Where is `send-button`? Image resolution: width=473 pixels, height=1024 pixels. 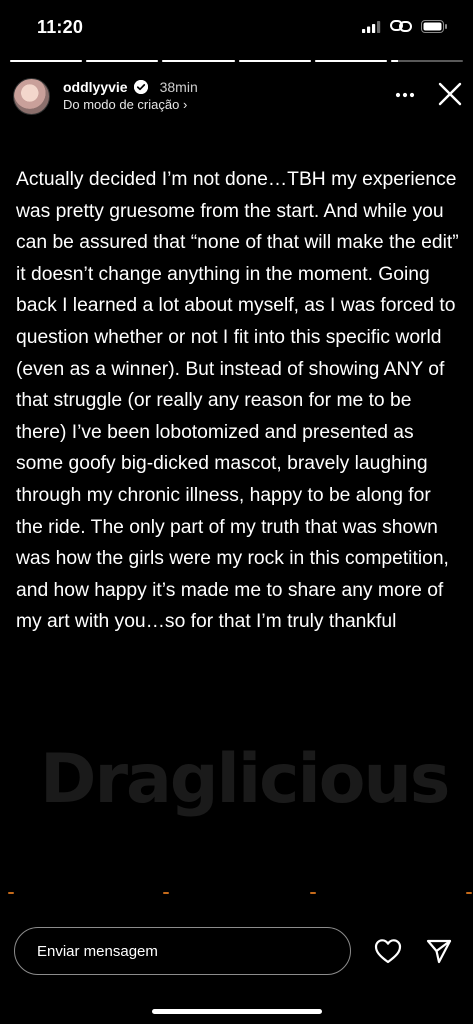
send-button is located at coordinates (439, 951).